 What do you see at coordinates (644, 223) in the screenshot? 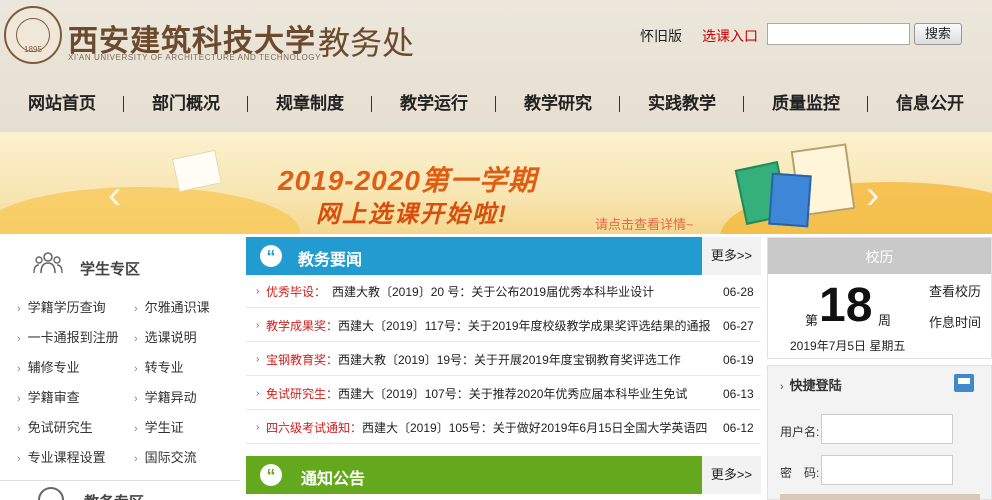
I see `banner-detail-link: 请点击查看详情~` at bounding box center [644, 223].